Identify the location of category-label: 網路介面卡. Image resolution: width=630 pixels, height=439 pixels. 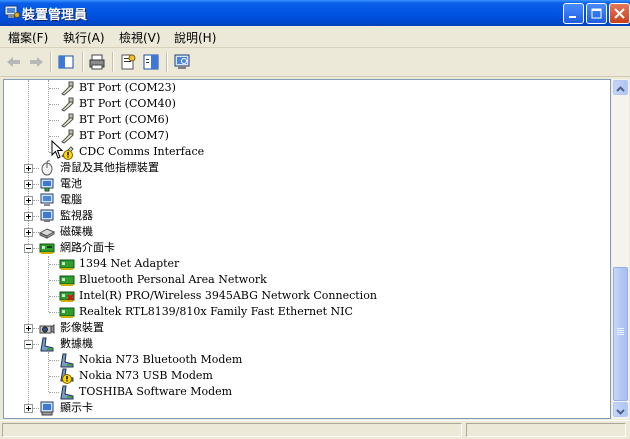
(87, 247).